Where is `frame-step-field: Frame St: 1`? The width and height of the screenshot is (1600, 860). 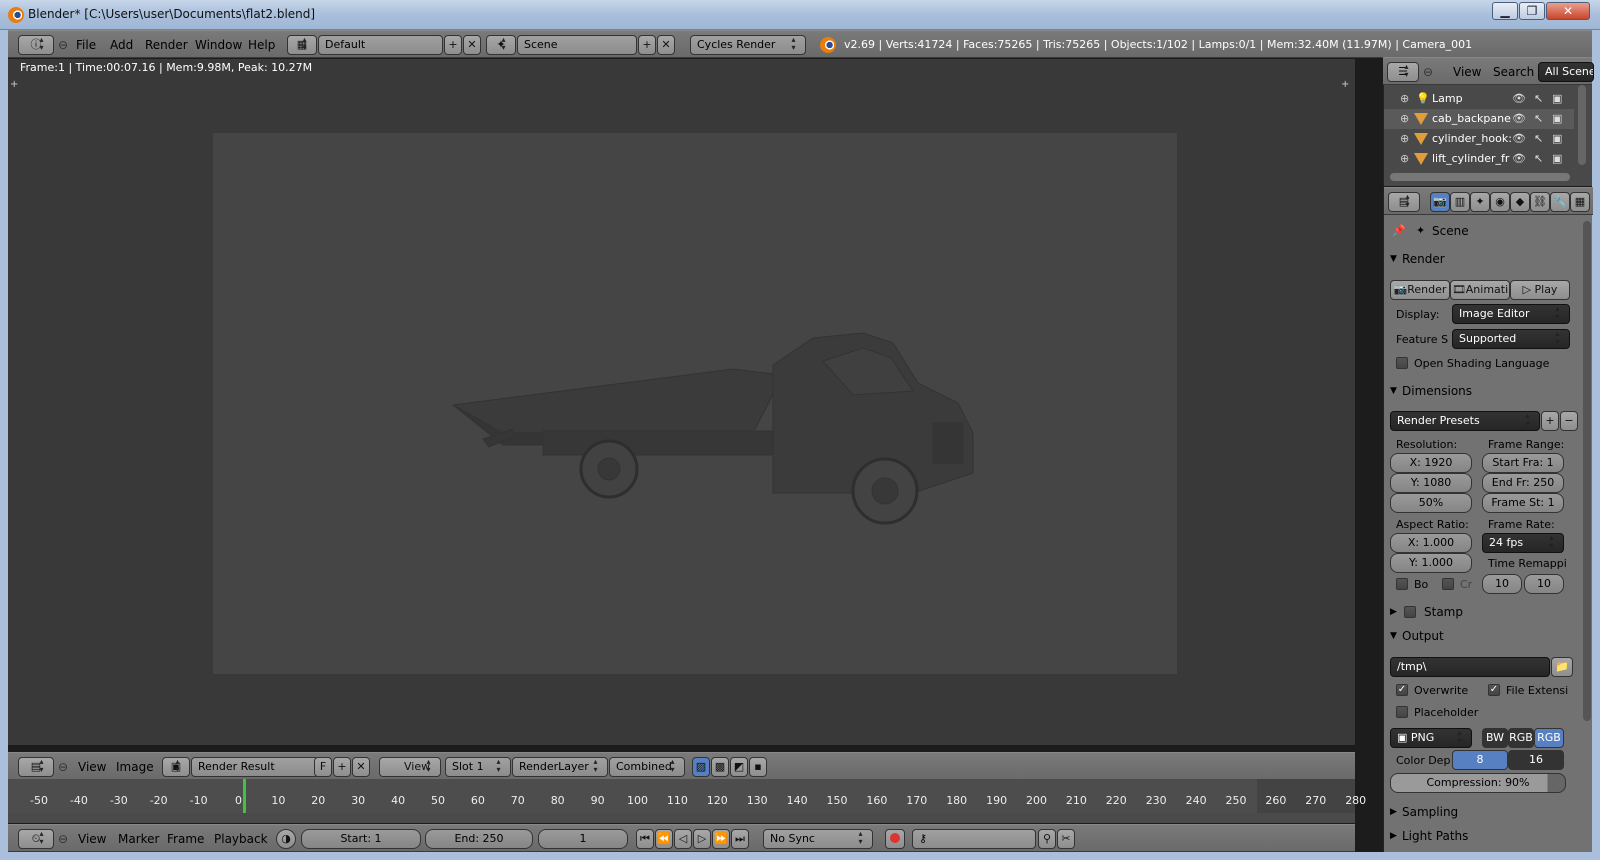
frame-step-field: Frame St: 1 is located at coordinates (1523, 503).